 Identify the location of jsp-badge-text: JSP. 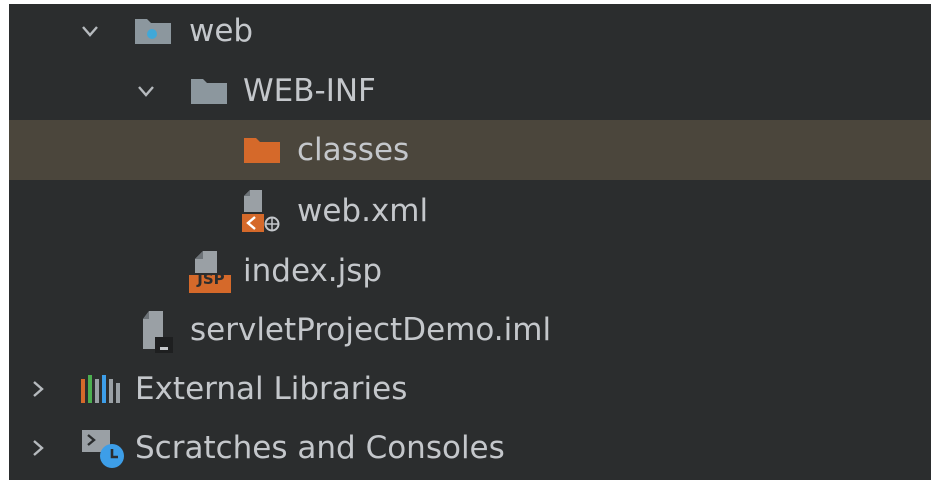
(211, 279).